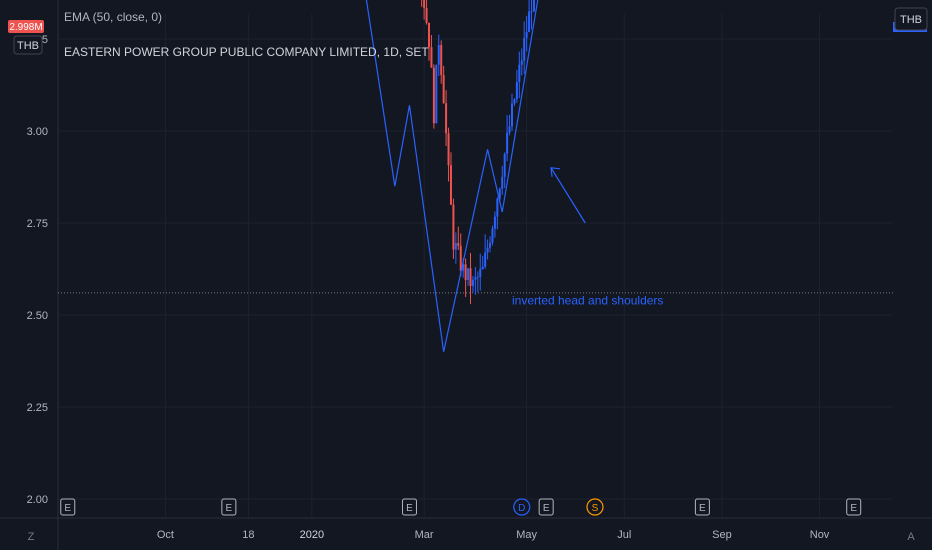 The width and height of the screenshot is (932, 550). I want to click on x-tick-label: Mar, so click(424, 535).